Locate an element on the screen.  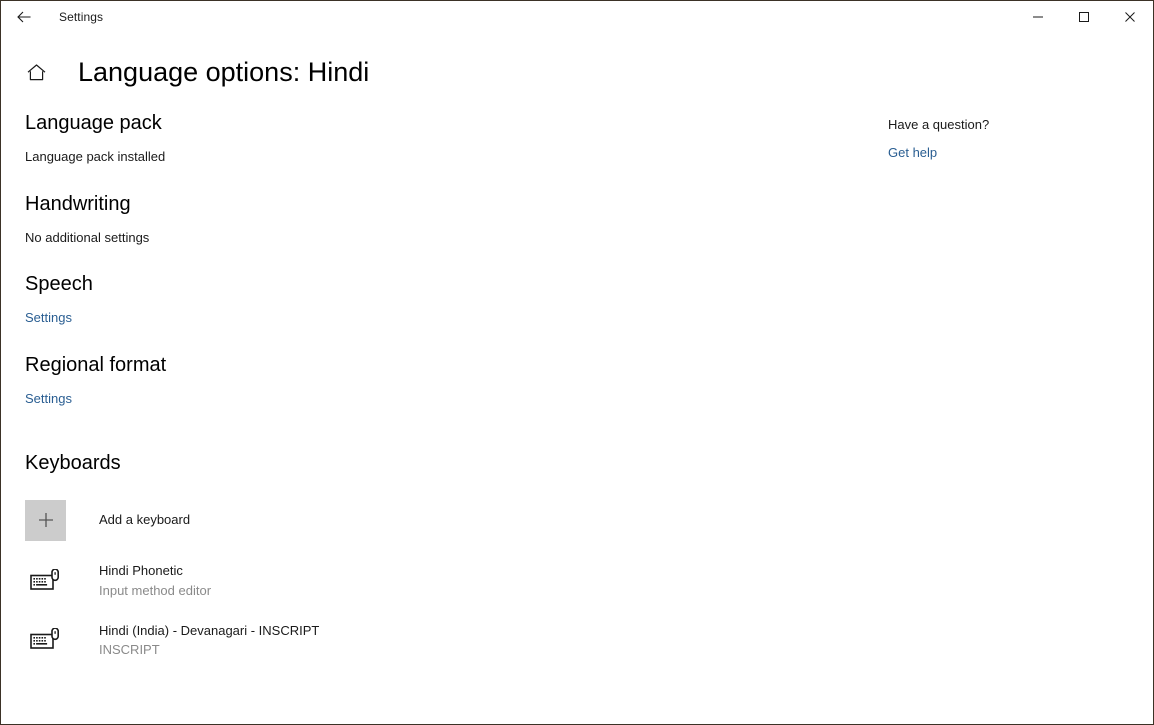
home-icon is located at coordinates (36, 72).